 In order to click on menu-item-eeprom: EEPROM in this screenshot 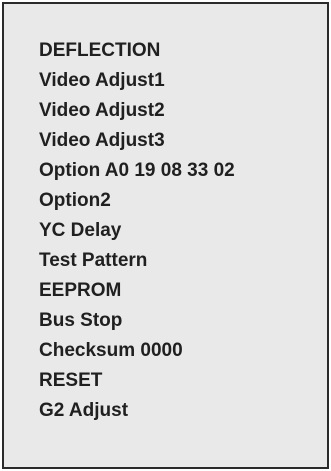, I will do `click(137, 291)`.